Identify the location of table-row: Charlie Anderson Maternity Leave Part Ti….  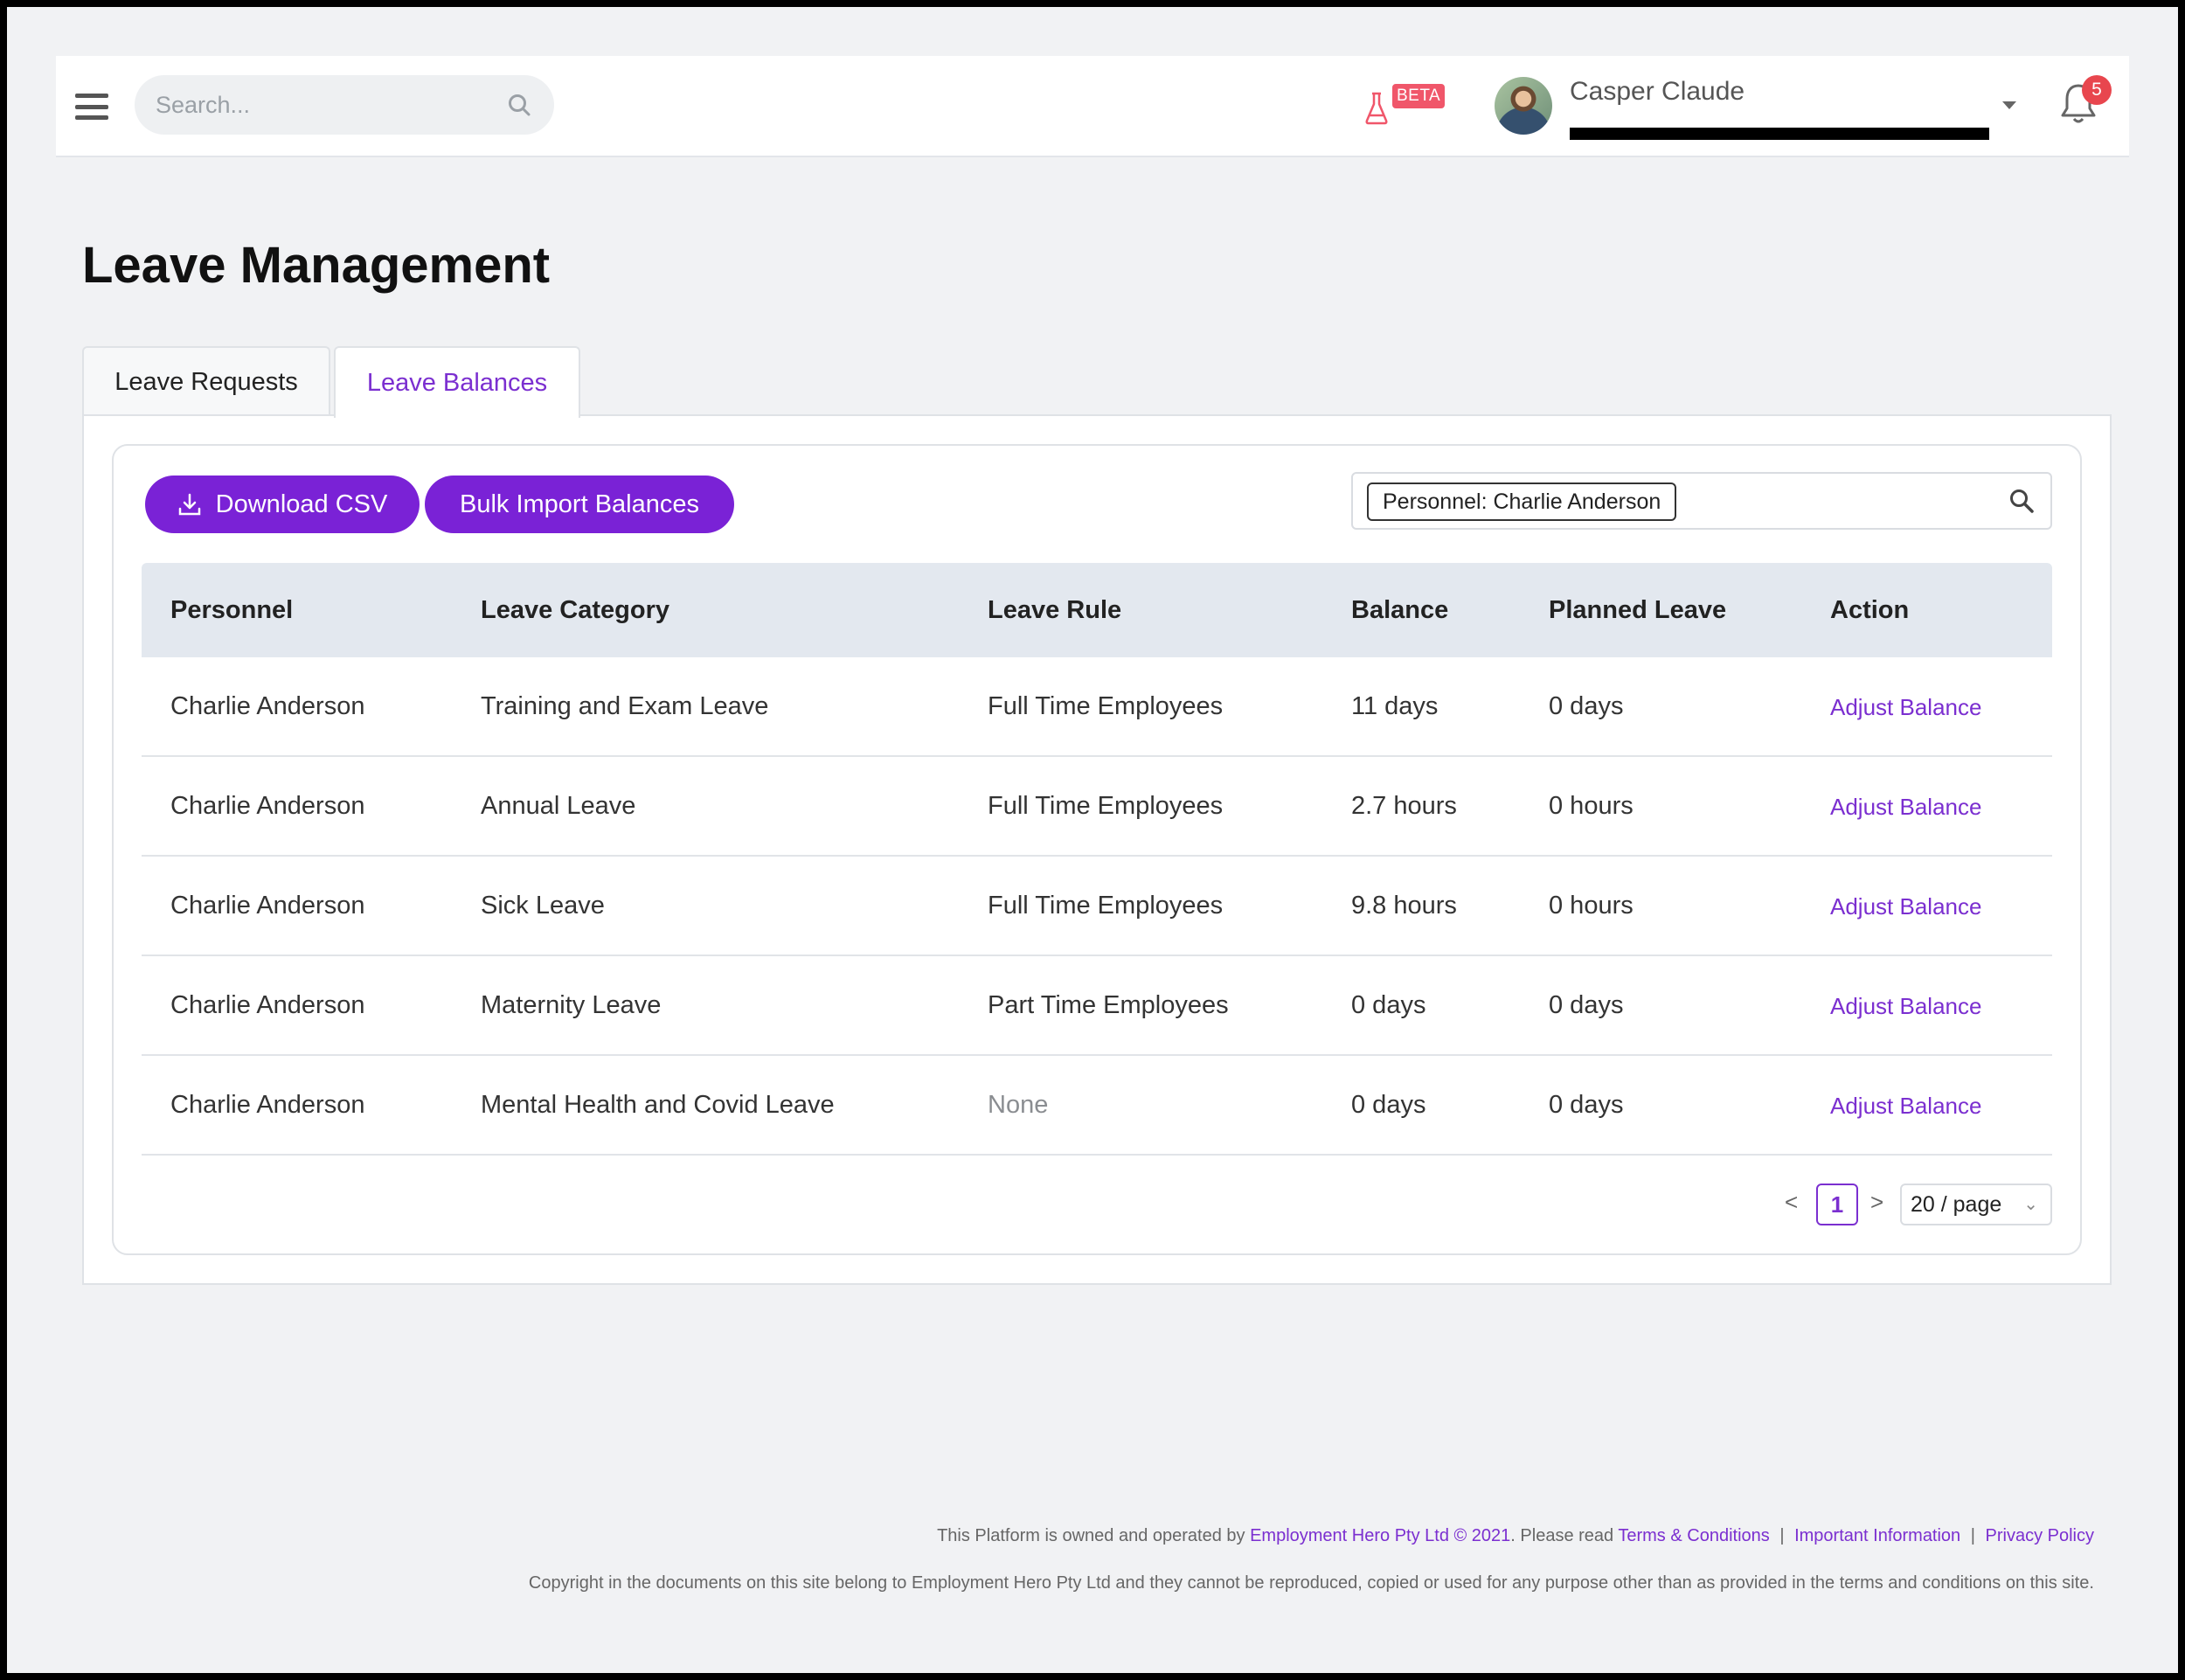
(1097, 1006).